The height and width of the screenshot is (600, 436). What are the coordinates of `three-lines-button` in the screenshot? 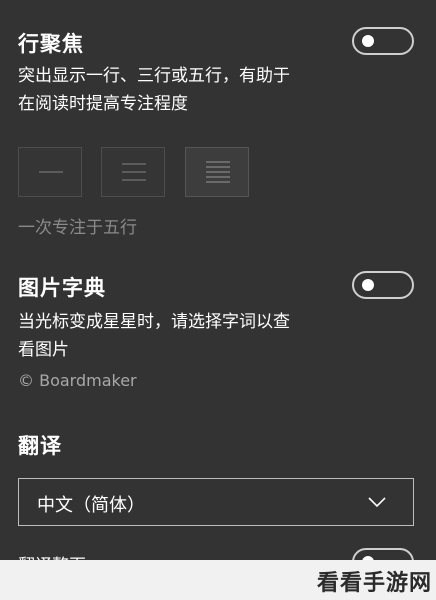 It's located at (133, 172).